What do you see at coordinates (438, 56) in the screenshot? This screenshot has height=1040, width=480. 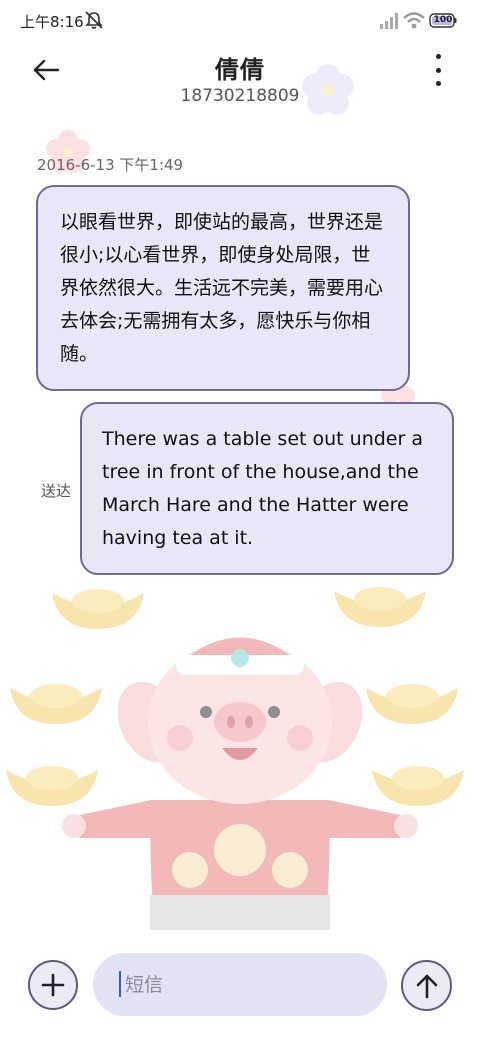 I see `more-vertical-icon` at bounding box center [438, 56].